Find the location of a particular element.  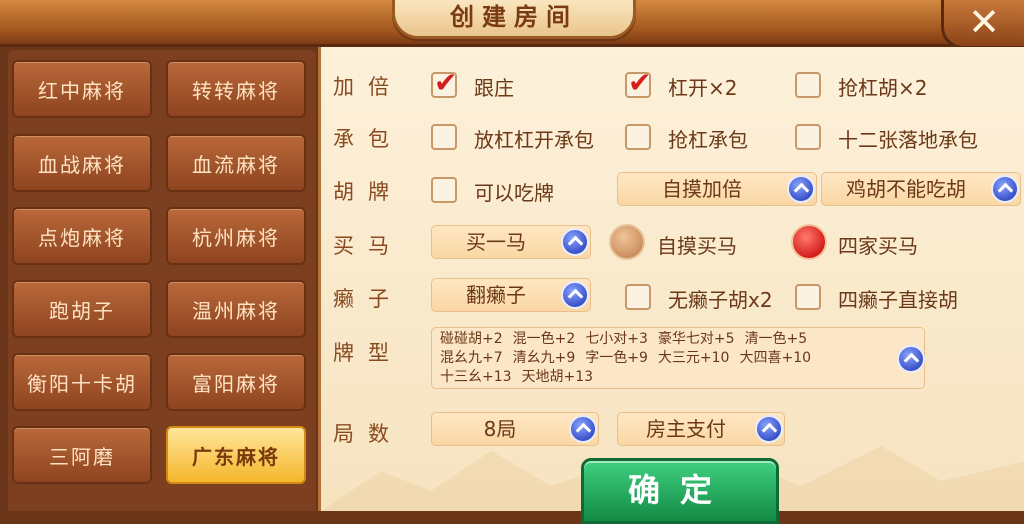

hand-type: 豪华七对+5 is located at coordinates (696, 339).